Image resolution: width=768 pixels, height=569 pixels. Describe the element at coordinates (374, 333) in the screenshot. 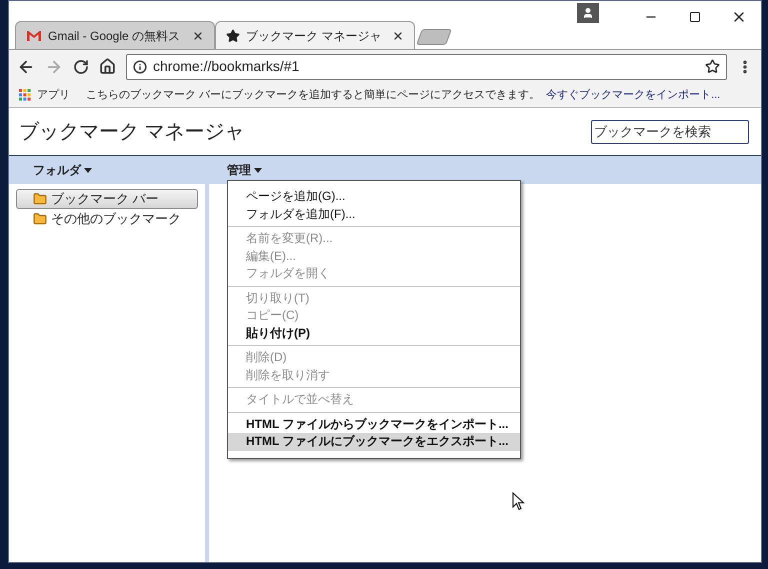

I see `menu-item: 貼り付け(P)` at that location.